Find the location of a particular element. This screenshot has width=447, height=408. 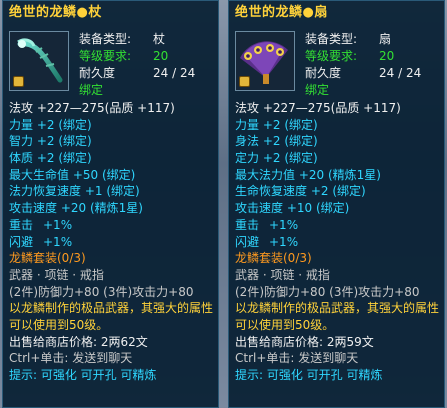

item-title: 绝世的龙鳞●扇 is located at coordinates (281, 12).